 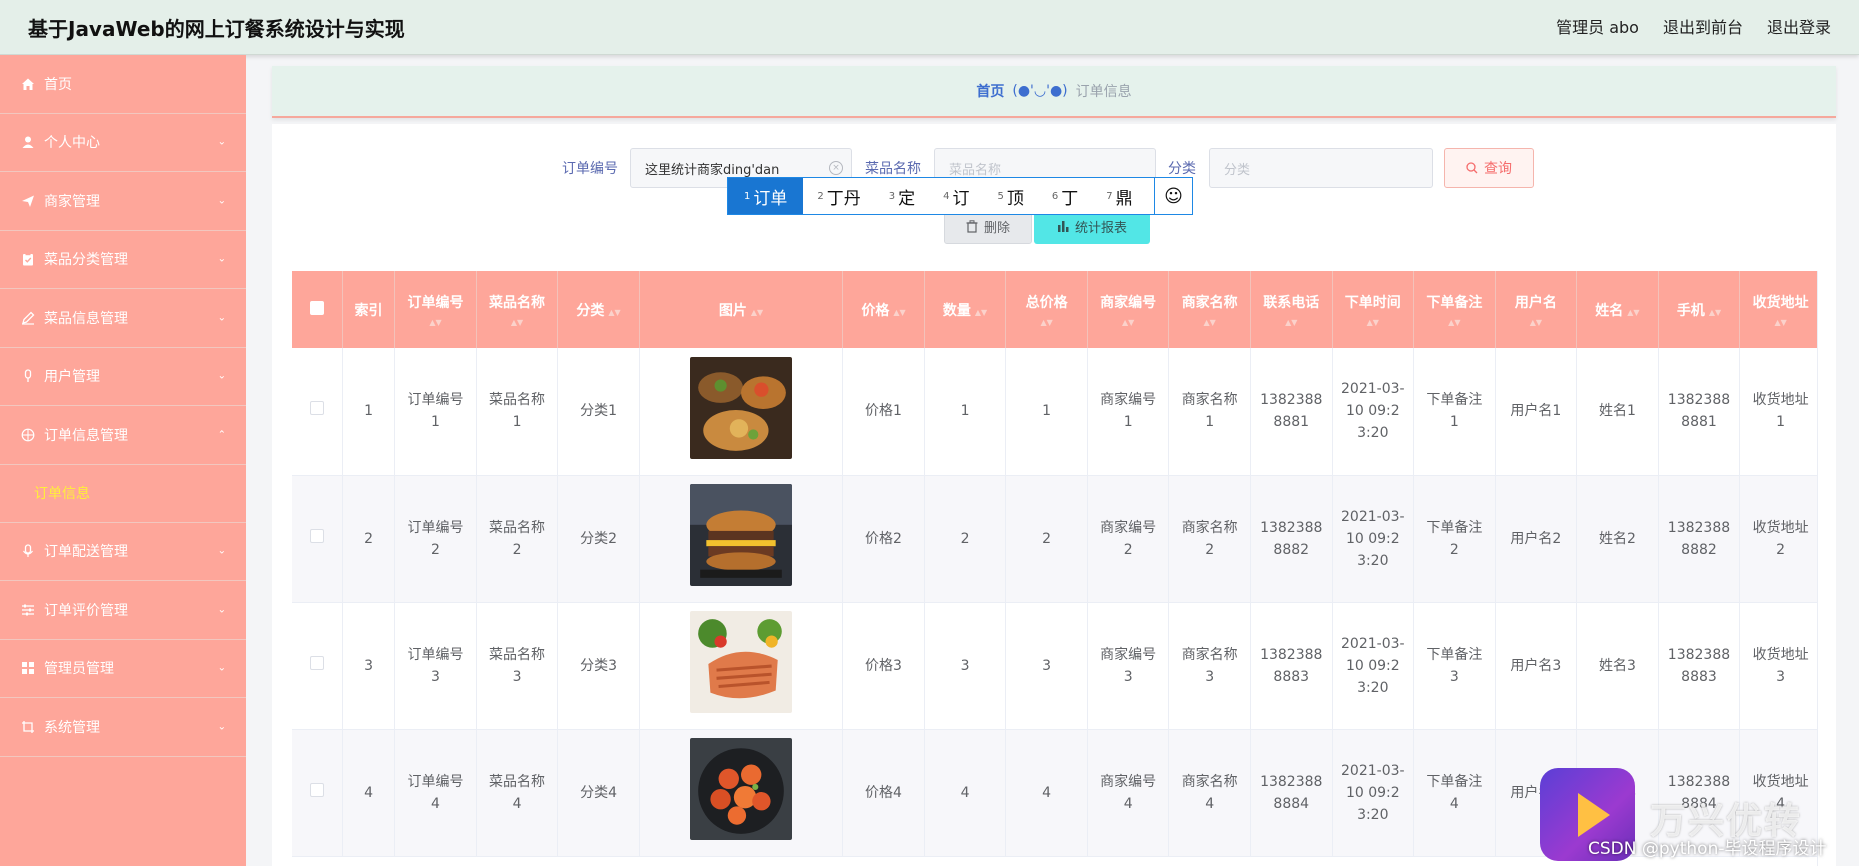 I want to click on clear-icon: ×, so click(x=836, y=168).